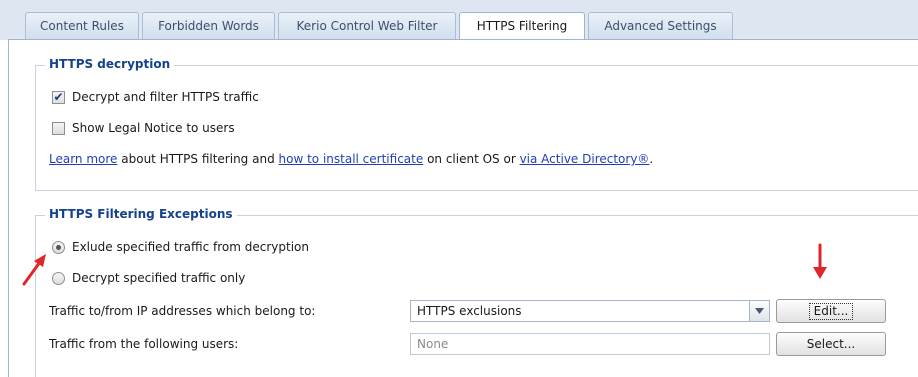  Describe the element at coordinates (153, 128) in the screenshot. I see `legal-notice-checkbox-label: Show Legal Notice to users` at that location.